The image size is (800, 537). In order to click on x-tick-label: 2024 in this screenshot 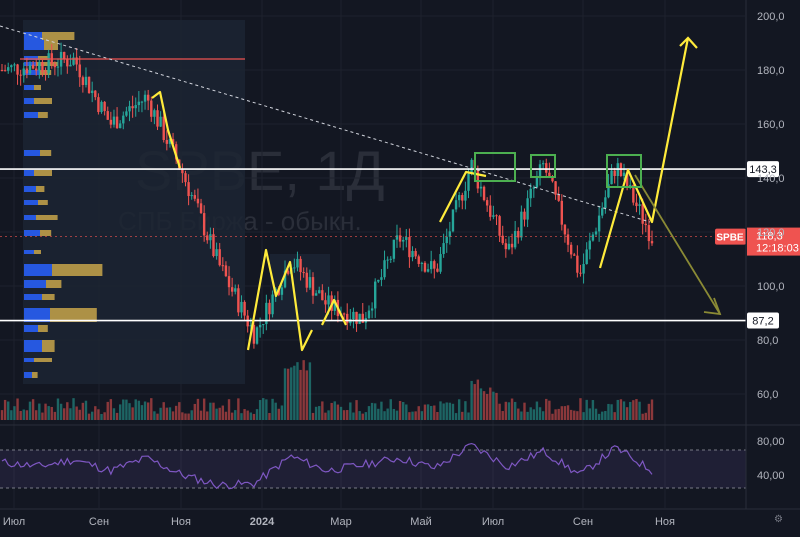, I will do `click(262, 522)`.